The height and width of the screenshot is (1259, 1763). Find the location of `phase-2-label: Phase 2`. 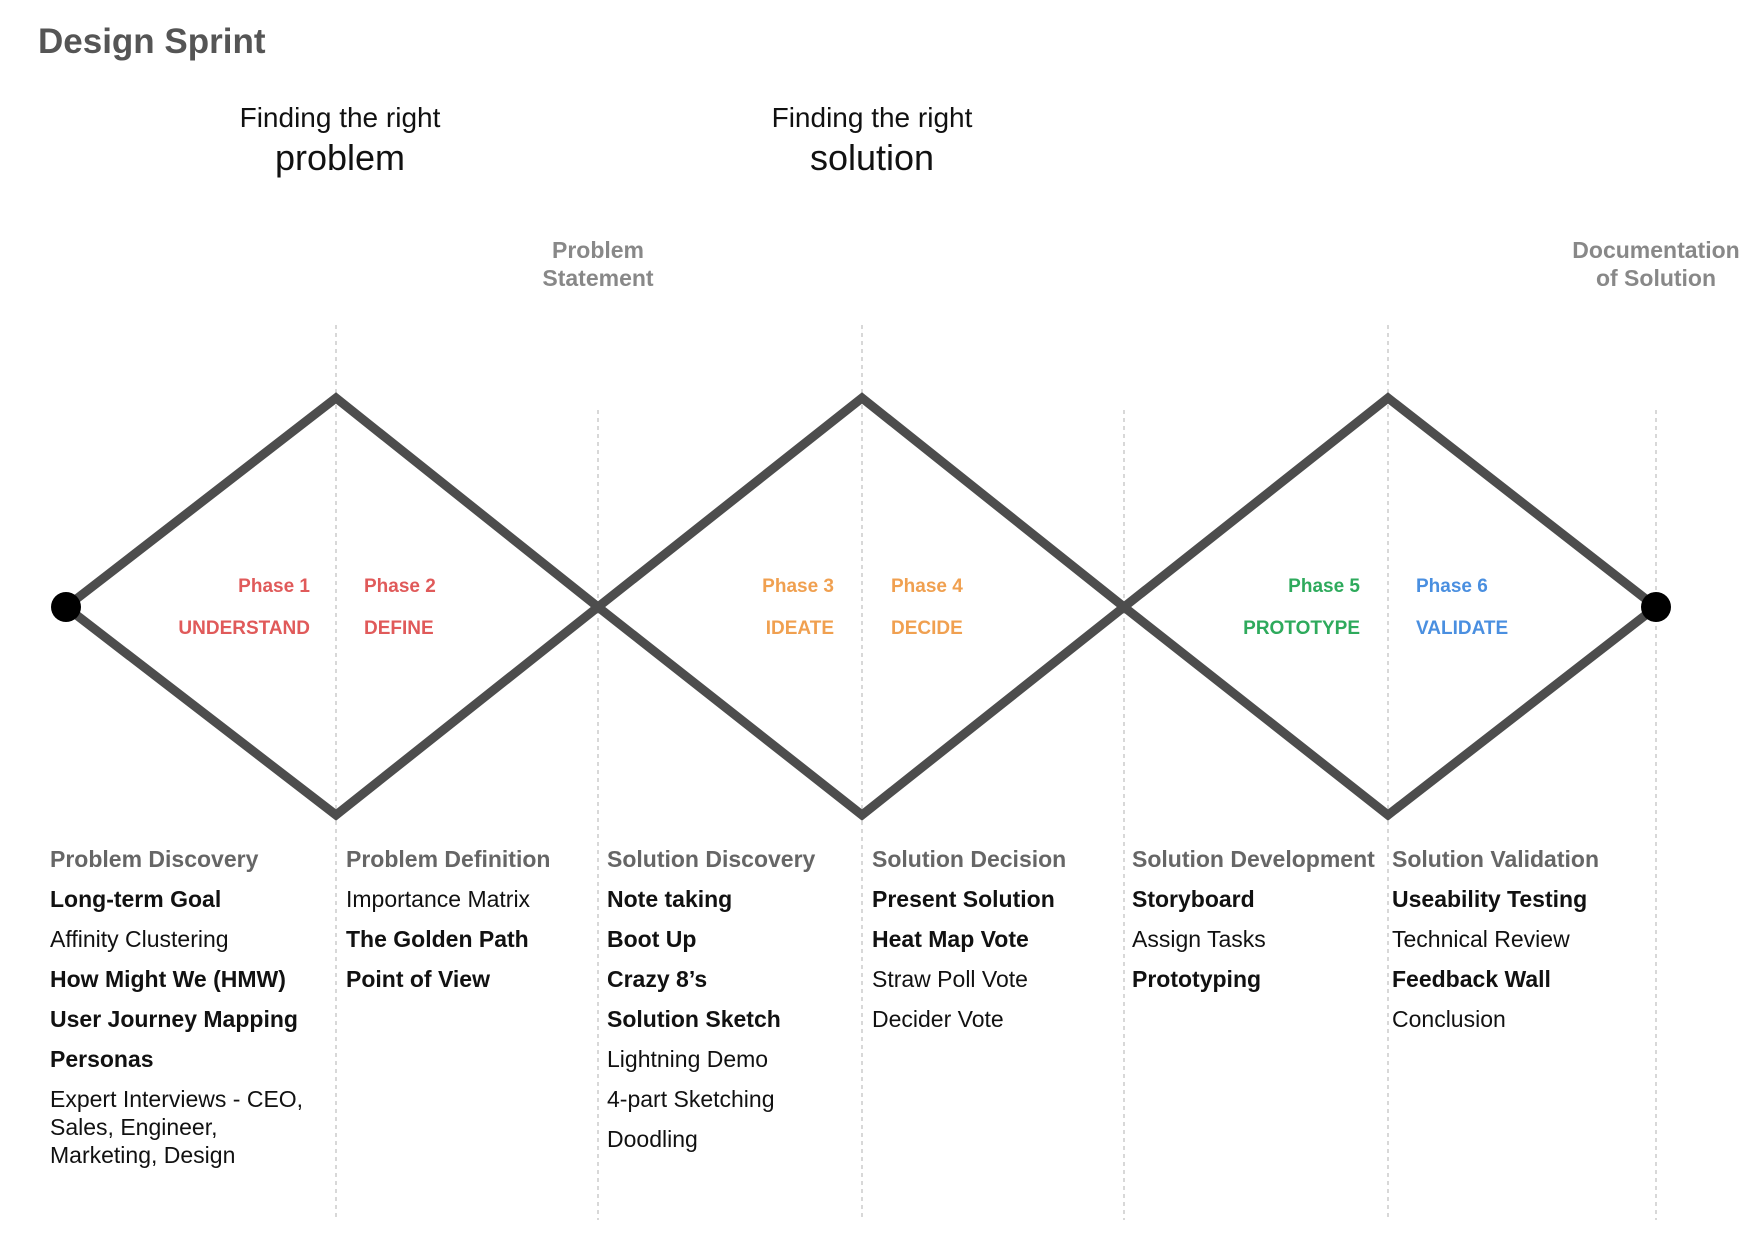

phase-2-label: Phase 2 is located at coordinates (400, 586).